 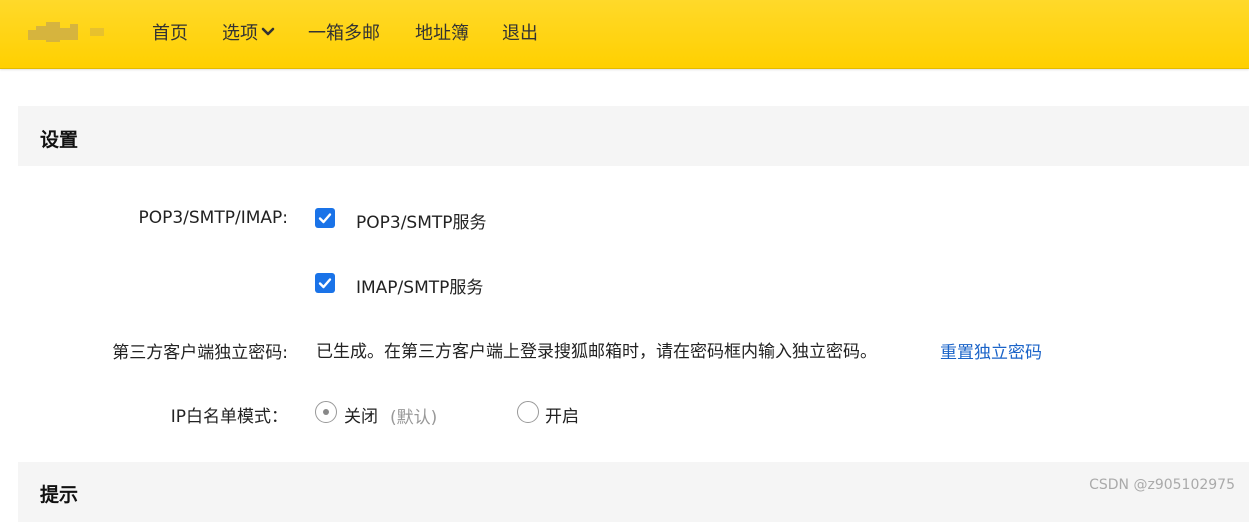 What do you see at coordinates (624, 34) in the screenshot?
I see `top-navigation-bar: 首页 选项 一箱多邮 地址簿 退出` at bounding box center [624, 34].